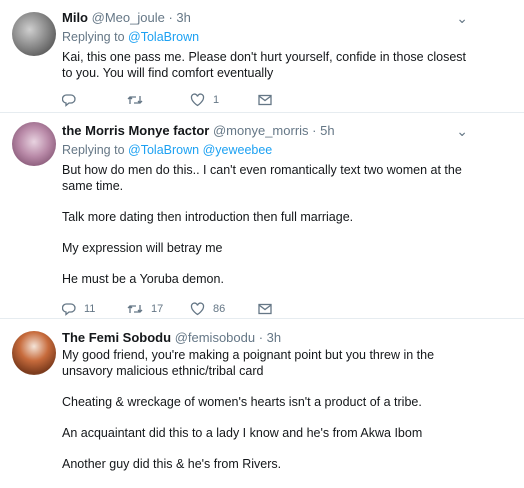  I want to click on timestamp: · 5h, so click(323, 130).